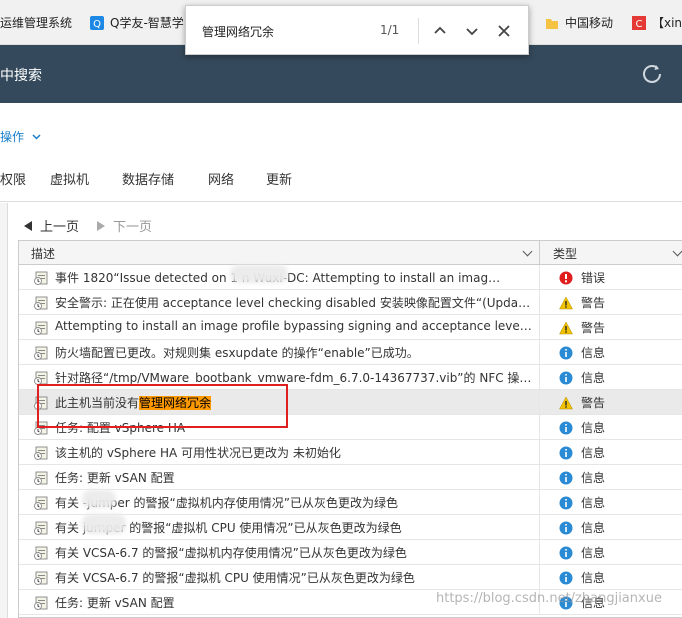 The width and height of the screenshot is (682, 618). I want to click on table-row: 任务: 更新 vSAN 配置 信息, so click(350, 477).